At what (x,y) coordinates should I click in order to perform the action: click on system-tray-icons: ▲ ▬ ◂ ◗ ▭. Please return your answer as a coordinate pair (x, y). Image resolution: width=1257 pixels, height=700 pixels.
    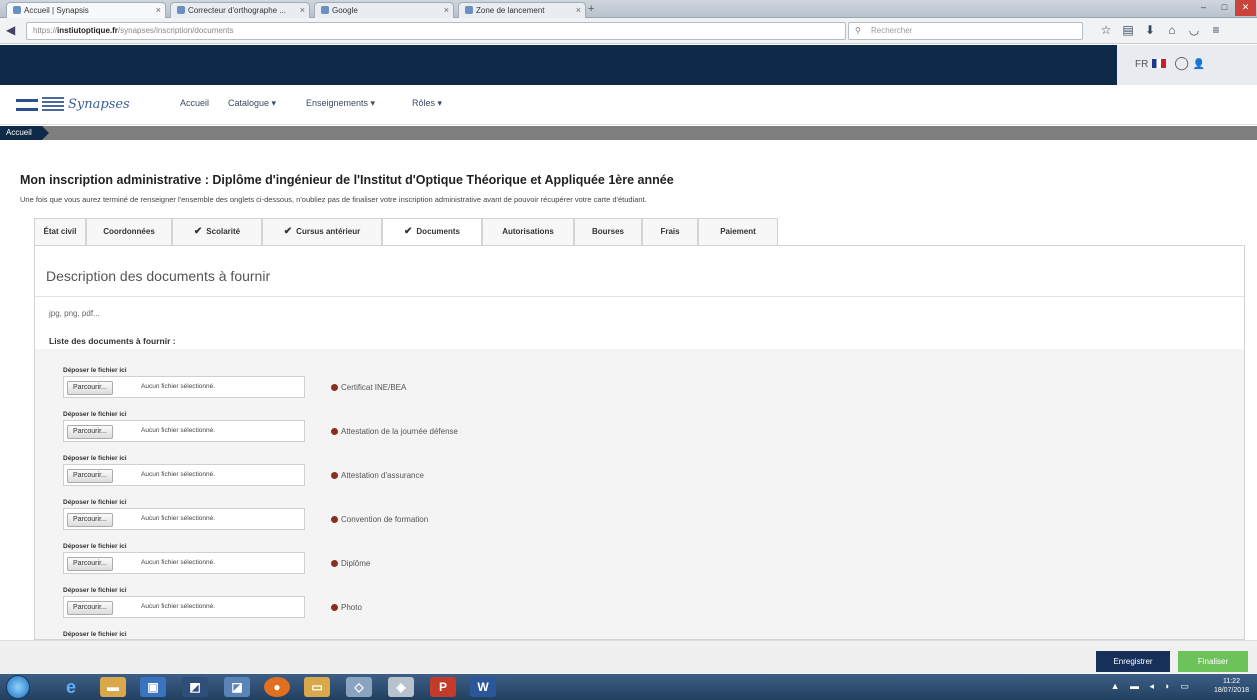
    Looking at the image, I should click on (1152, 686).